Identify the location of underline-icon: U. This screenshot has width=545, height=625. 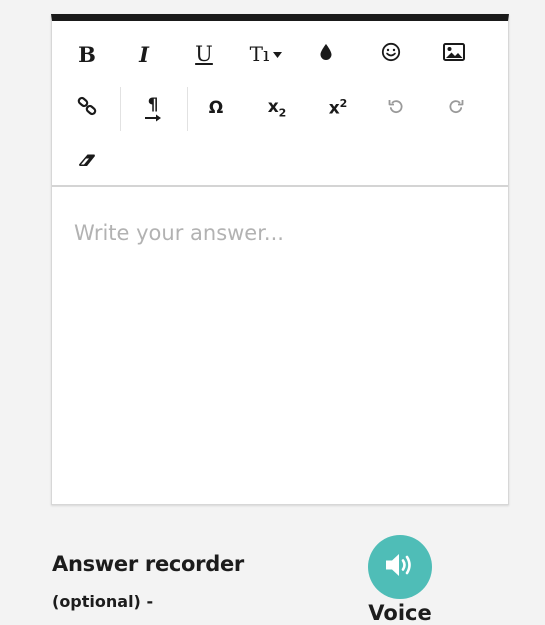
(204, 54).